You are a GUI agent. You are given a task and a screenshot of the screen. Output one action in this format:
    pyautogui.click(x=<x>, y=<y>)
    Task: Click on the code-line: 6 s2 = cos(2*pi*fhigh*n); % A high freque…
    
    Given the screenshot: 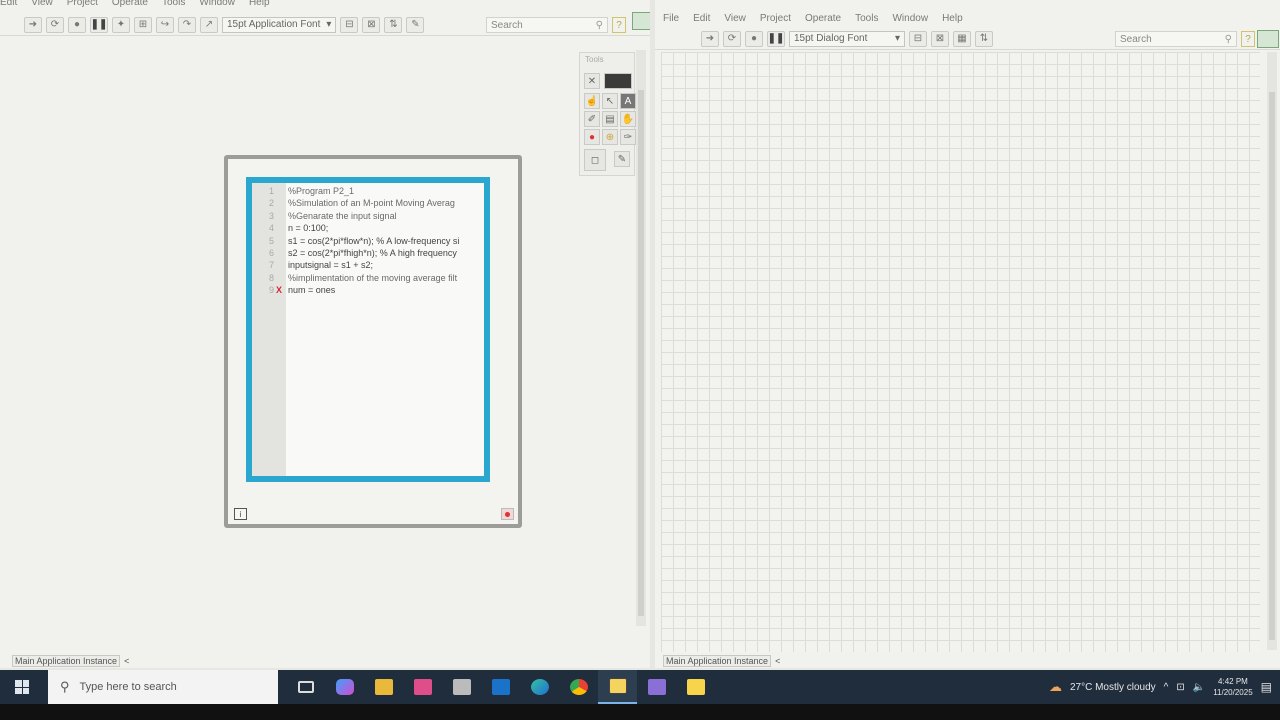 What is the action you would take?
    pyautogui.click(x=368, y=253)
    